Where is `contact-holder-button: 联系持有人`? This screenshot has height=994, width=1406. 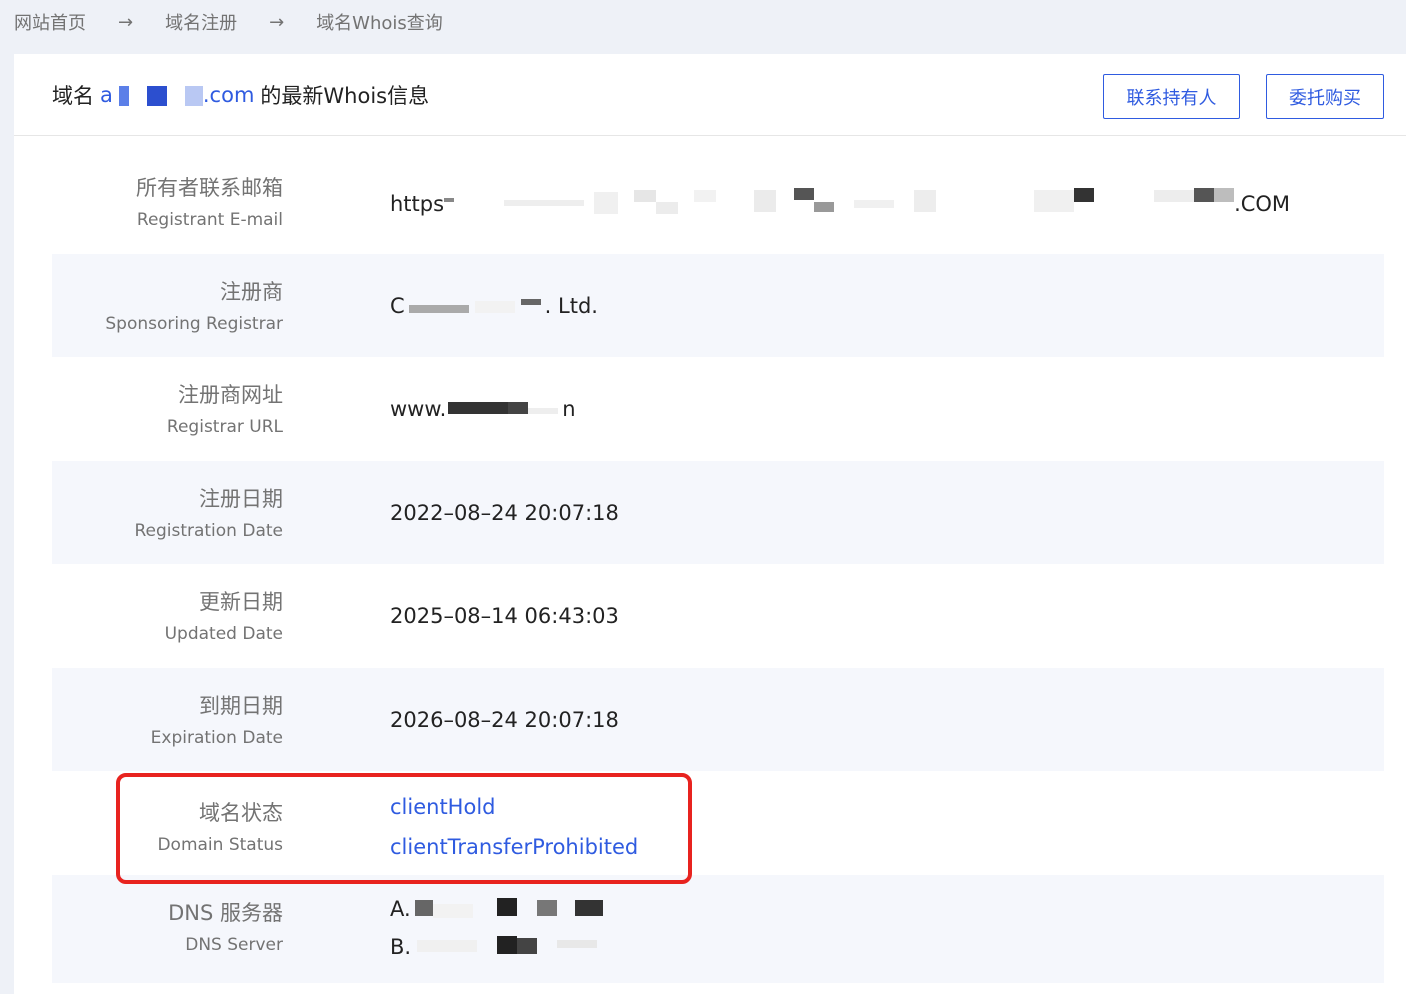
contact-holder-button: 联系持有人 is located at coordinates (1171, 96).